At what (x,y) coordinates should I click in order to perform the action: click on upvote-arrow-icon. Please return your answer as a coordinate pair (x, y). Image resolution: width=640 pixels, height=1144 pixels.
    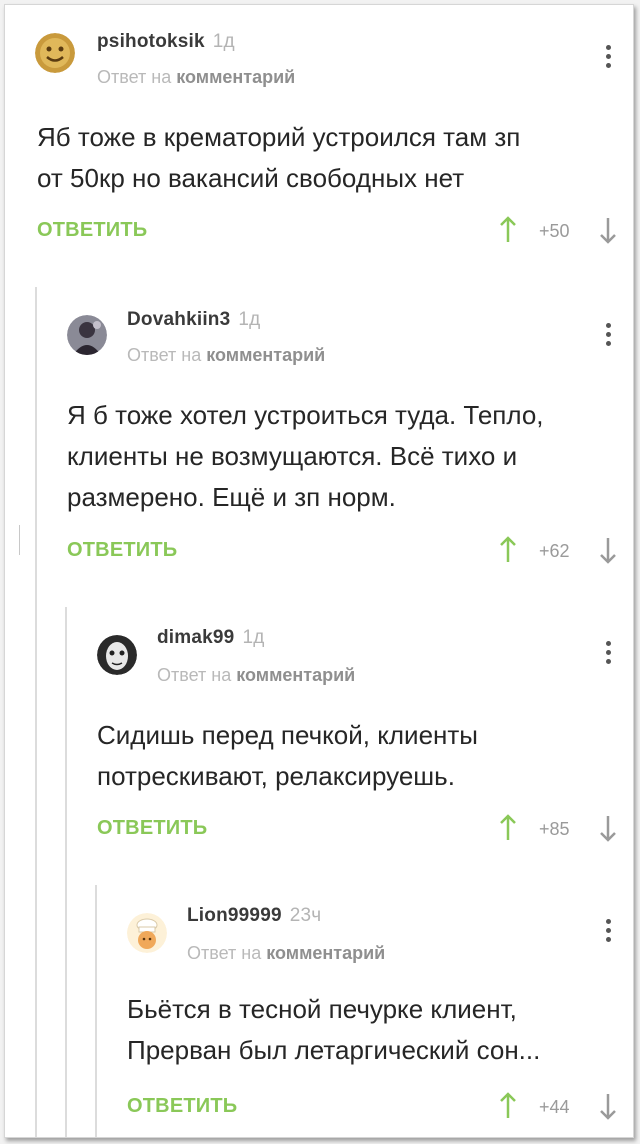
    Looking at the image, I should click on (508, 1105).